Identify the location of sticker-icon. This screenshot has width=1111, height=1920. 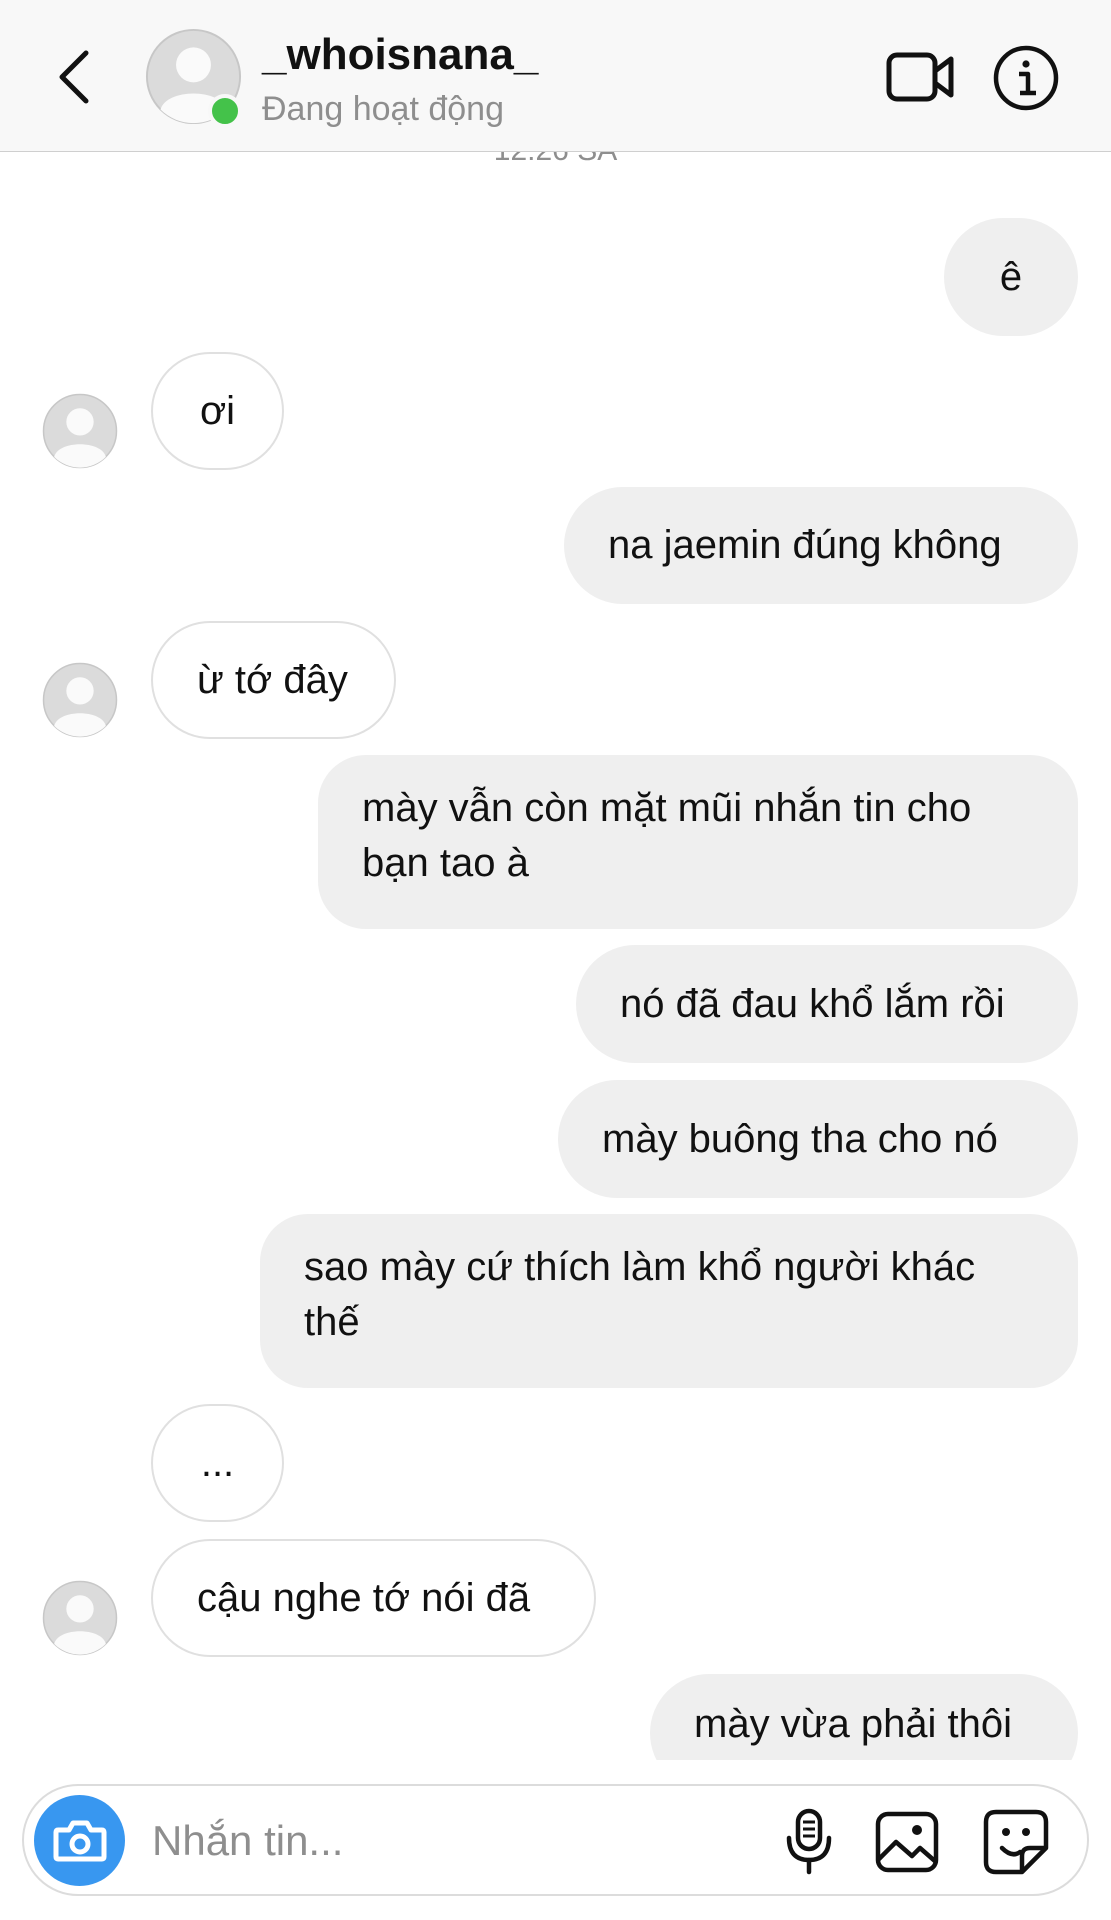
(1016, 1842).